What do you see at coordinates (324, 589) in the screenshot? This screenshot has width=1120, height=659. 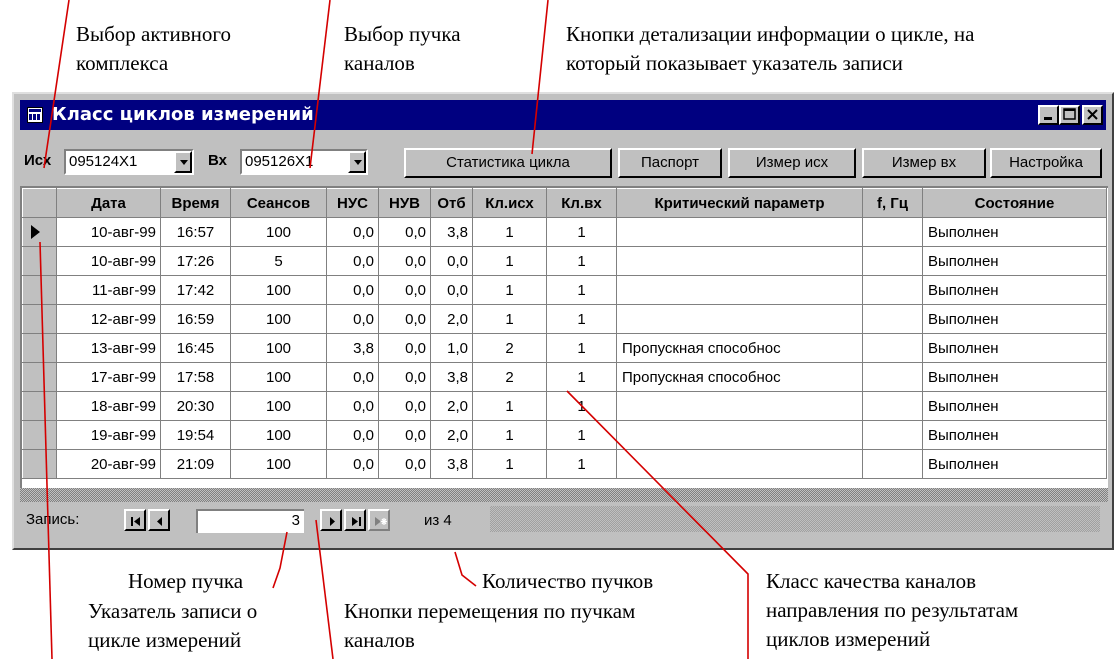 I see `leader-nav-buttons` at bounding box center [324, 589].